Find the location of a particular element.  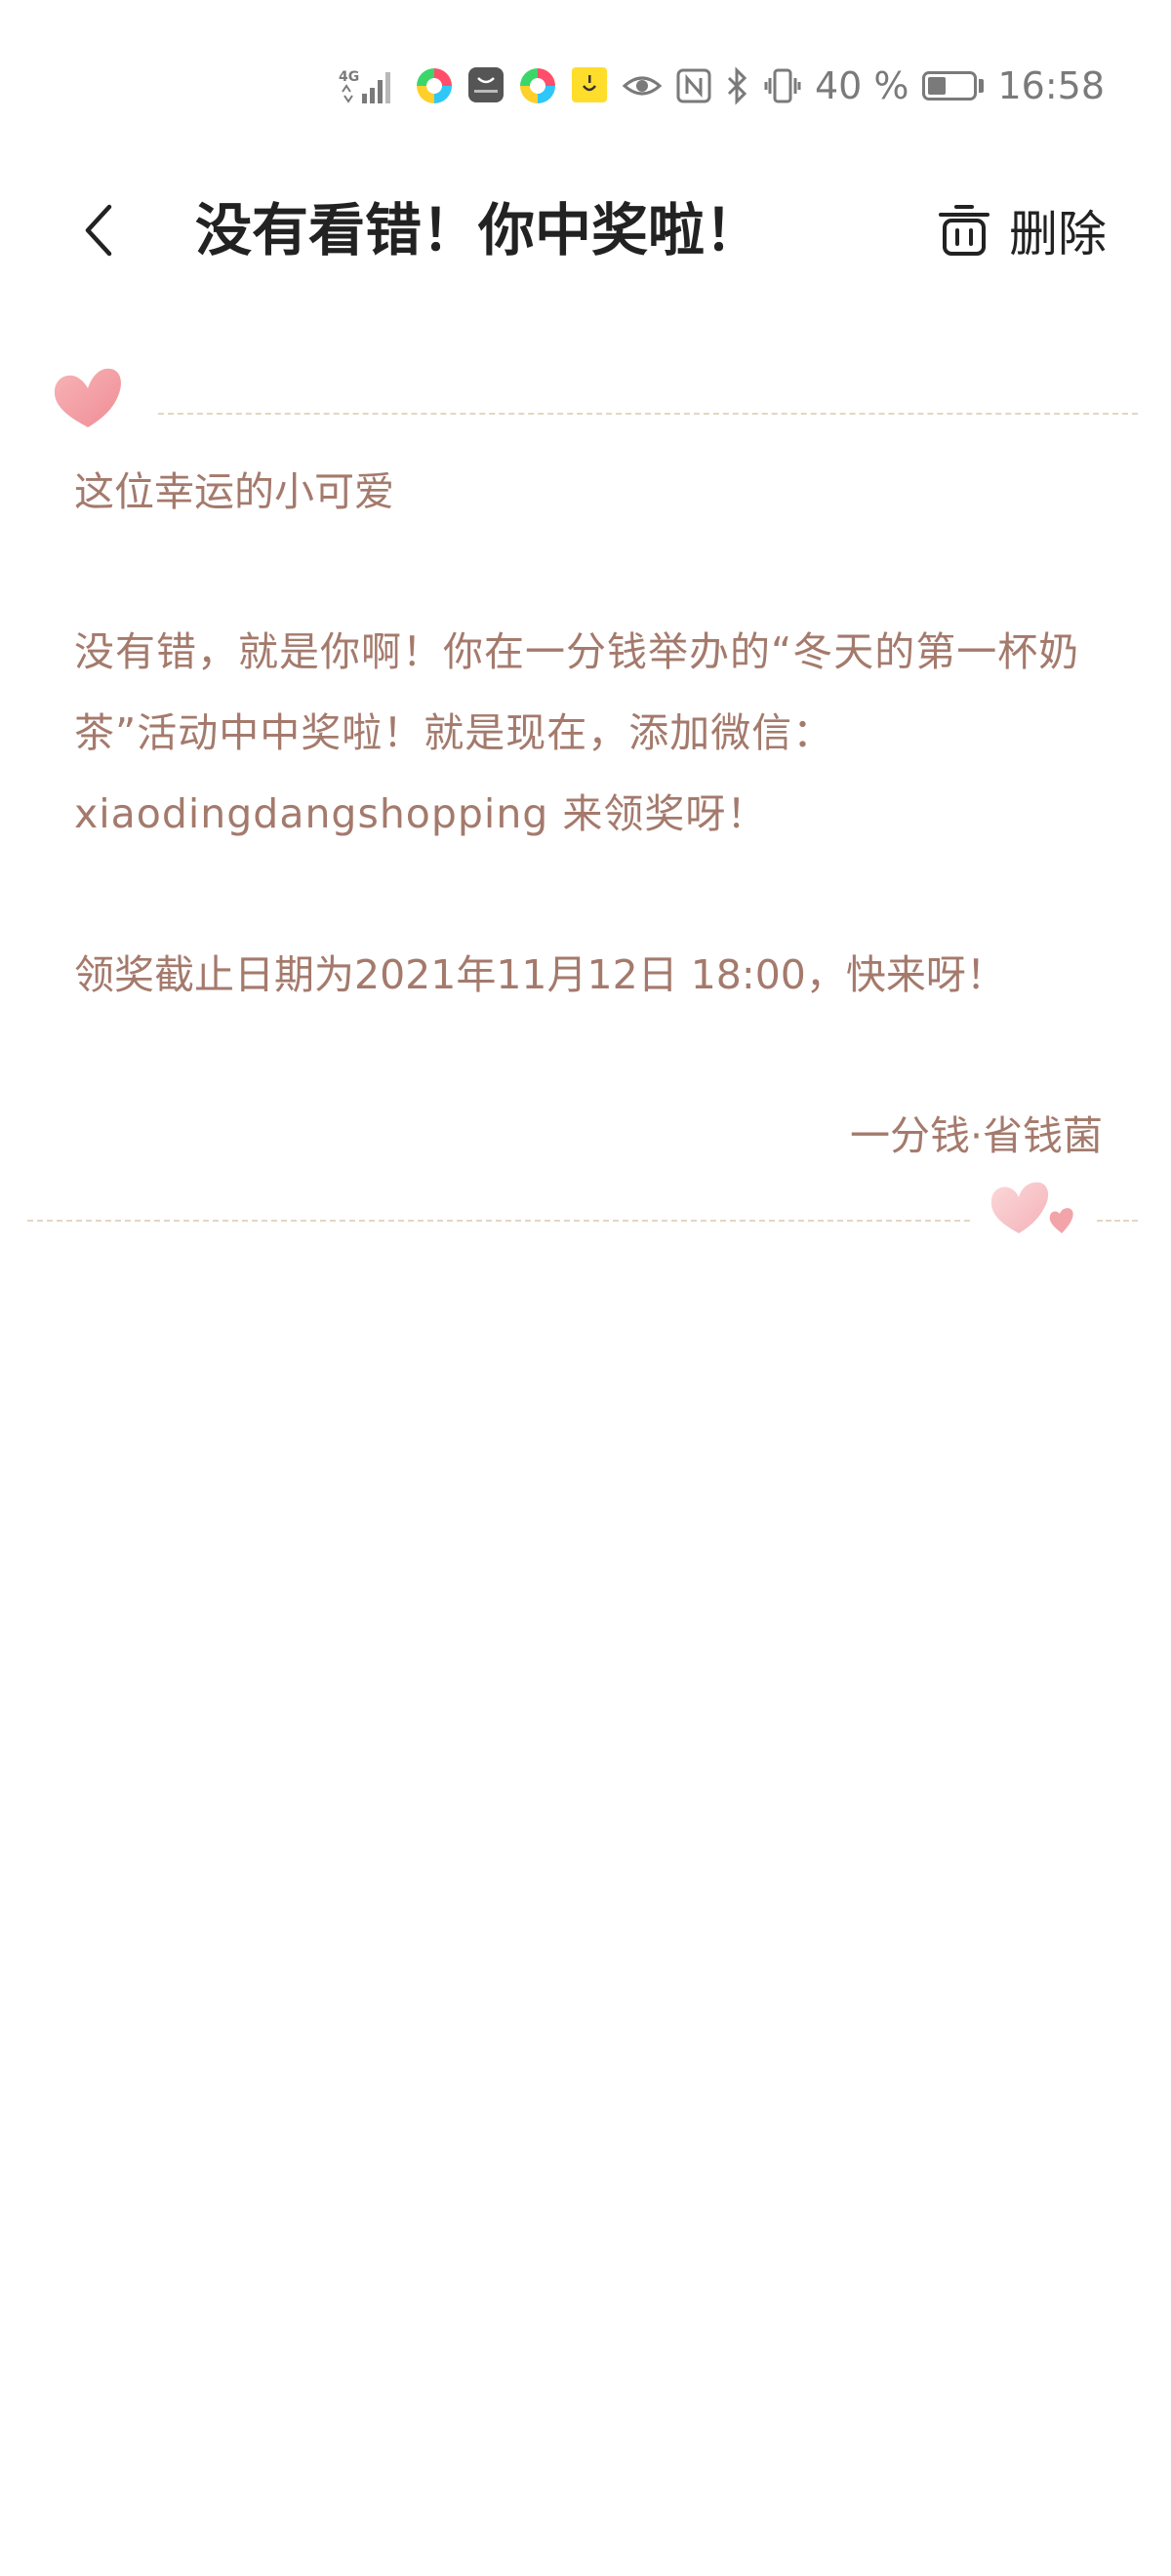

delete-button: 删除 is located at coordinates (1022, 230).